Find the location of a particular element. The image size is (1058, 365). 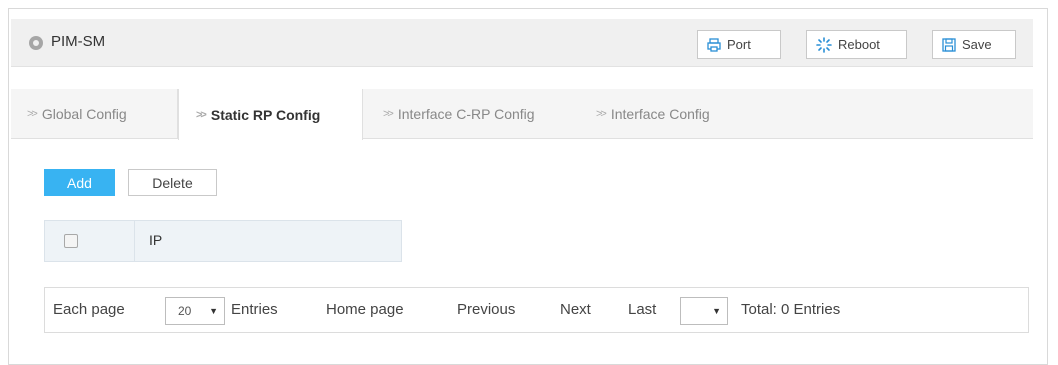

page-size-select: 20 ▼ is located at coordinates (195, 311).